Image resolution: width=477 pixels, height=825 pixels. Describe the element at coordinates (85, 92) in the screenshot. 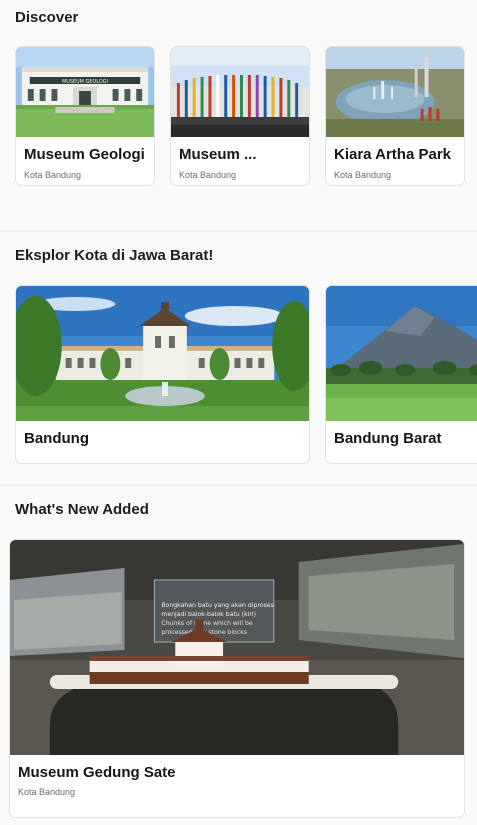

I see `museum-geologi-image: MUSEUM GEOLOGI` at that location.